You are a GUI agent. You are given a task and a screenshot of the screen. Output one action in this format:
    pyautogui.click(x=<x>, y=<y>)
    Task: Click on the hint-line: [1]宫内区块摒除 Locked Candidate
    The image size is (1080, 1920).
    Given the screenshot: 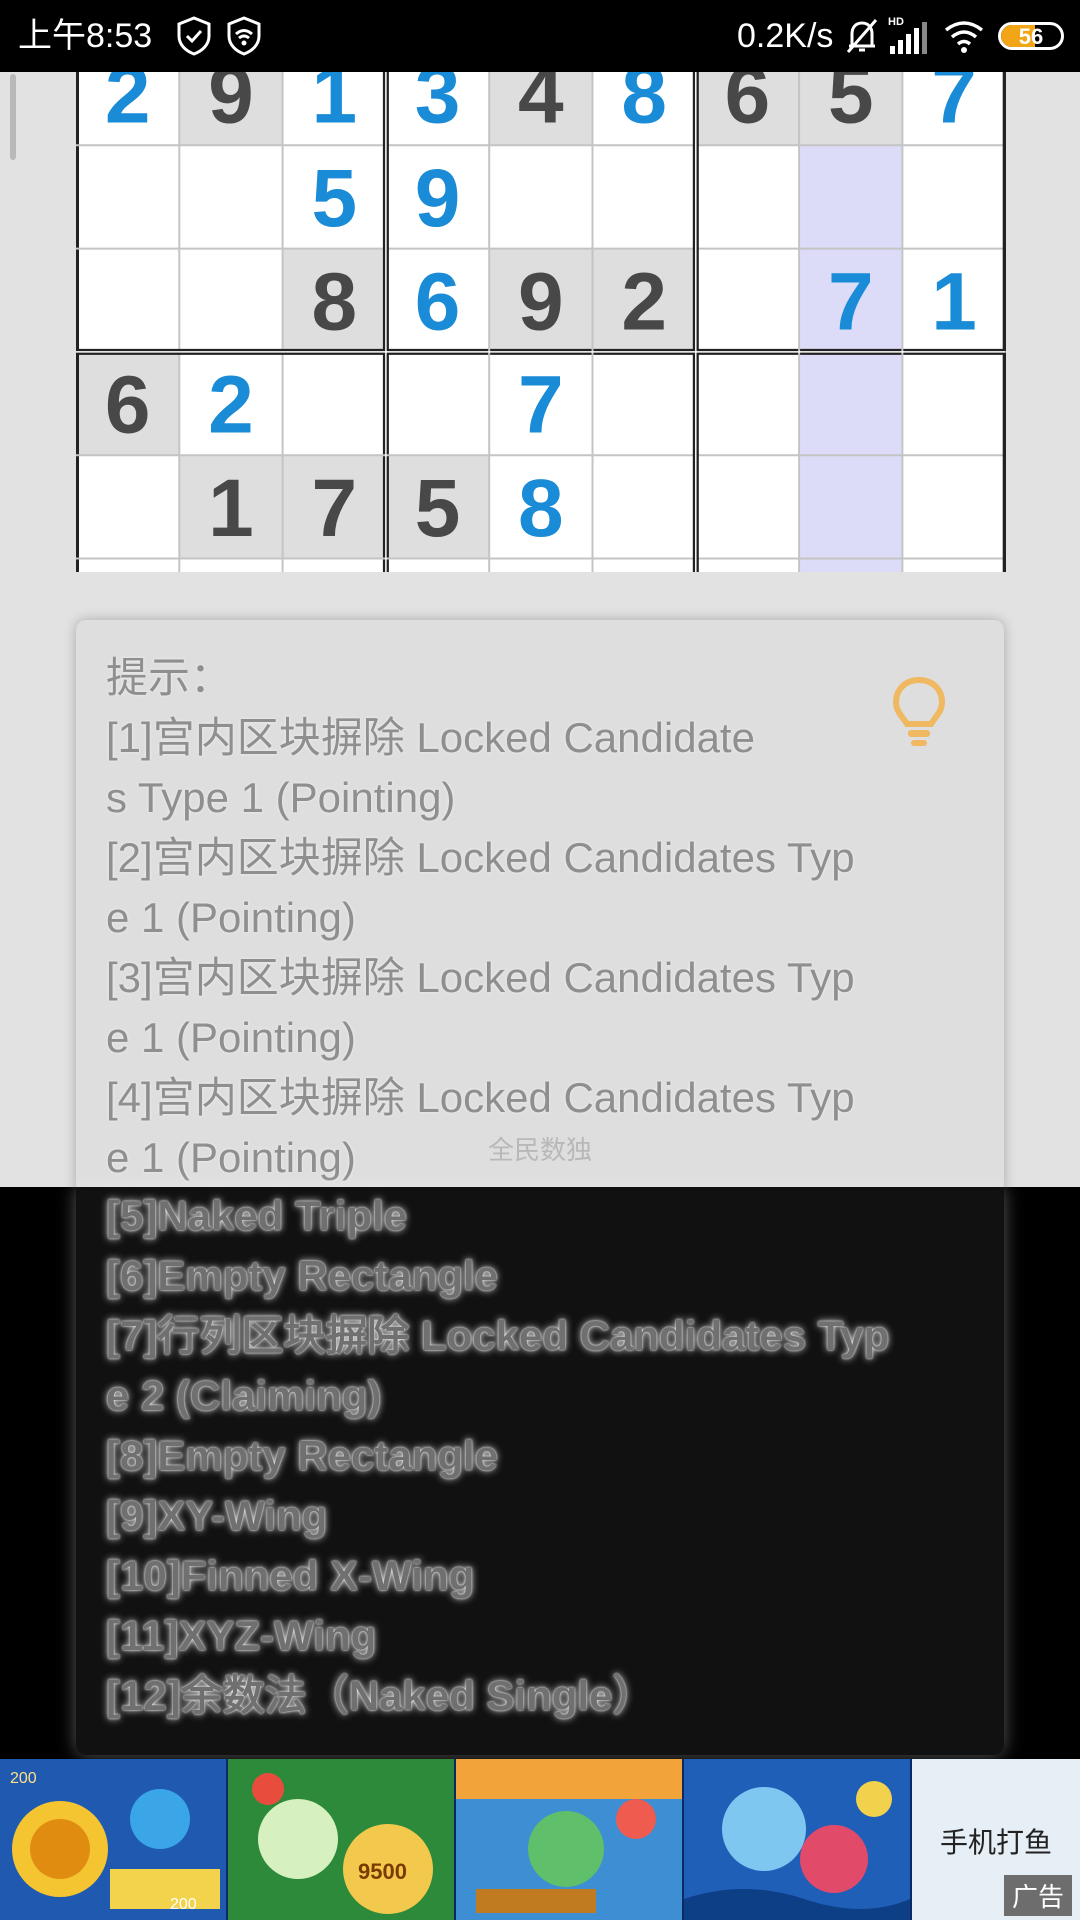 What is the action you would take?
    pyautogui.click(x=430, y=737)
    